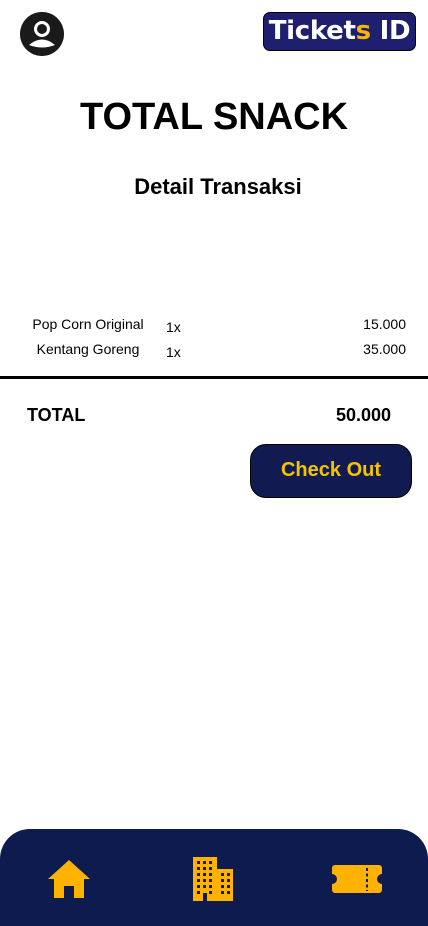  What do you see at coordinates (384, 324) in the screenshot?
I see `item-price: 15.000` at bounding box center [384, 324].